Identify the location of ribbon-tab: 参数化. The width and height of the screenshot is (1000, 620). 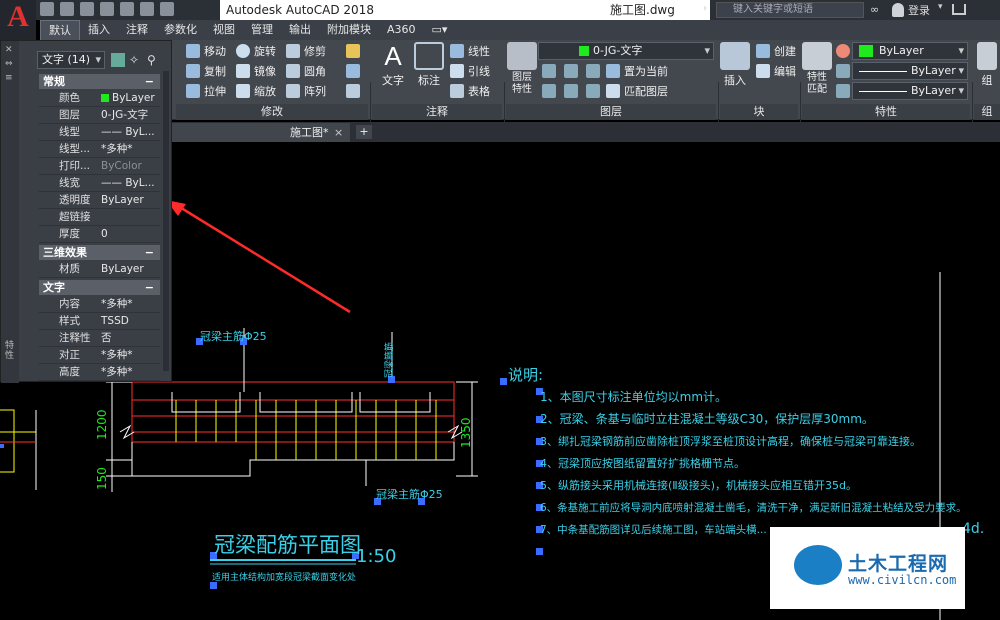
(180, 30).